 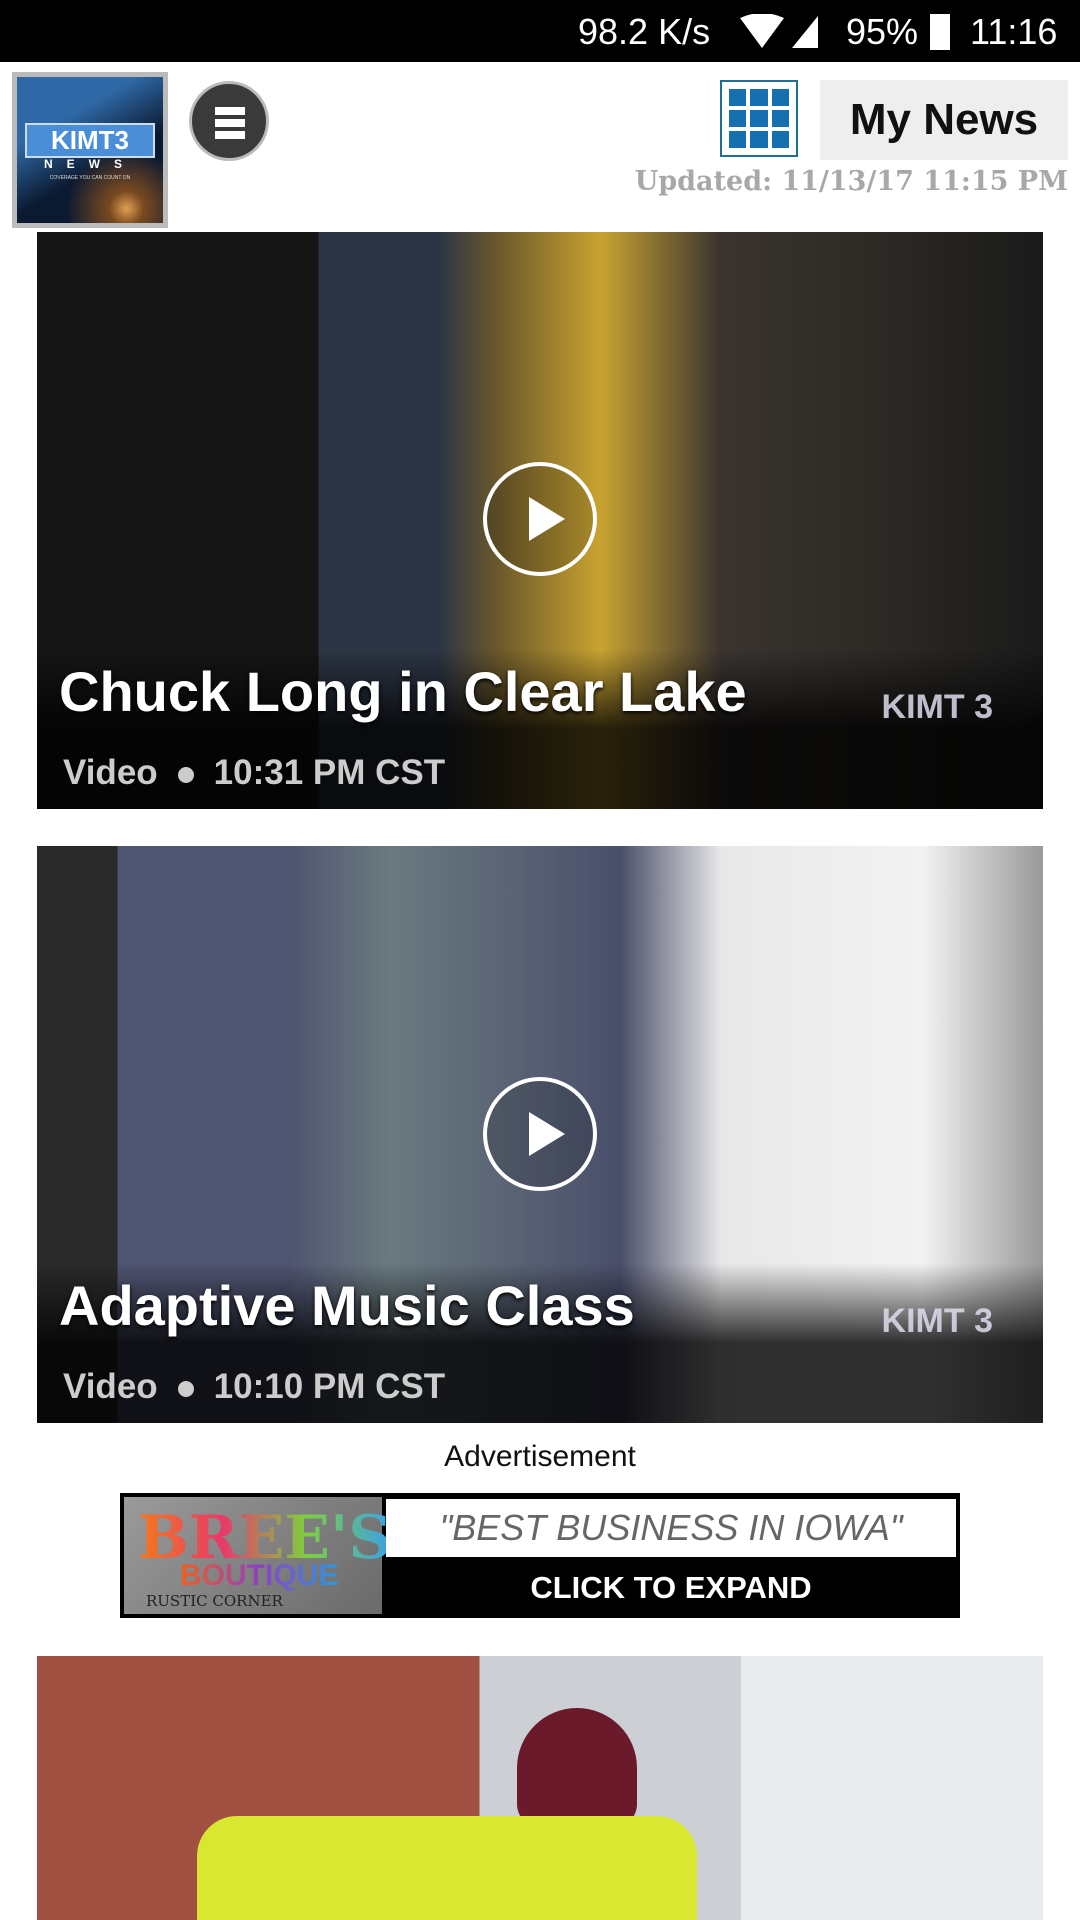 What do you see at coordinates (90, 164) in the screenshot?
I see `logo-sub: NEWS` at bounding box center [90, 164].